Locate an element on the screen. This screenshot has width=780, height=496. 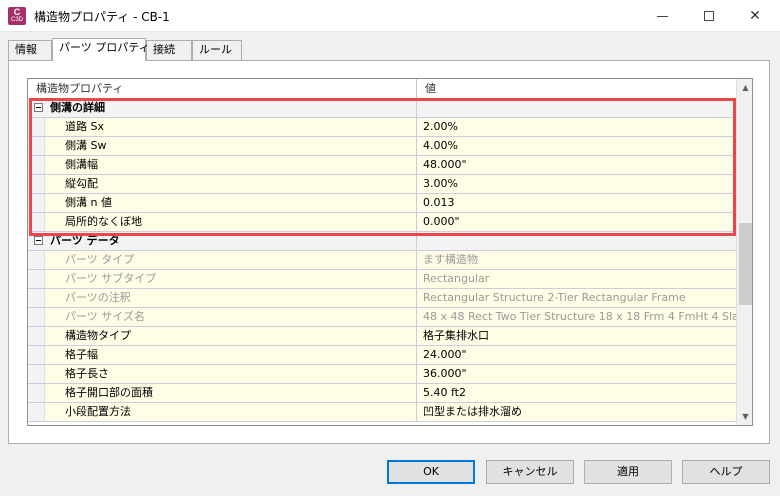
property-name: パーツ サイズ名 is located at coordinates (222, 317).